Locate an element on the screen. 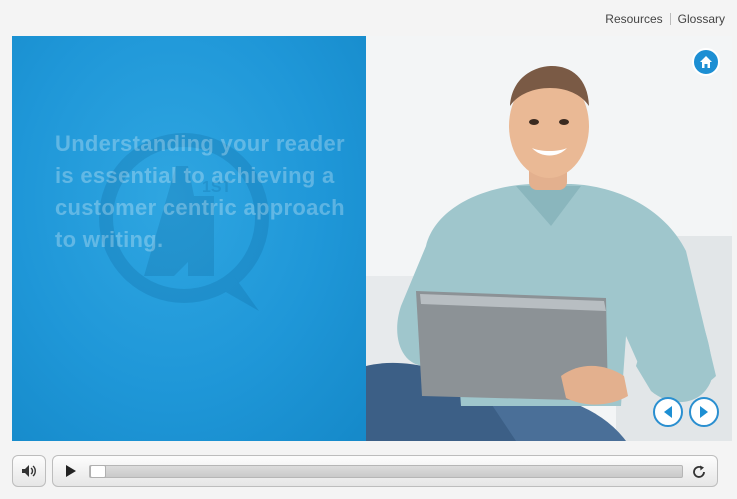 This screenshot has height=499, width=737. progress-track is located at coordinates (386, 471).